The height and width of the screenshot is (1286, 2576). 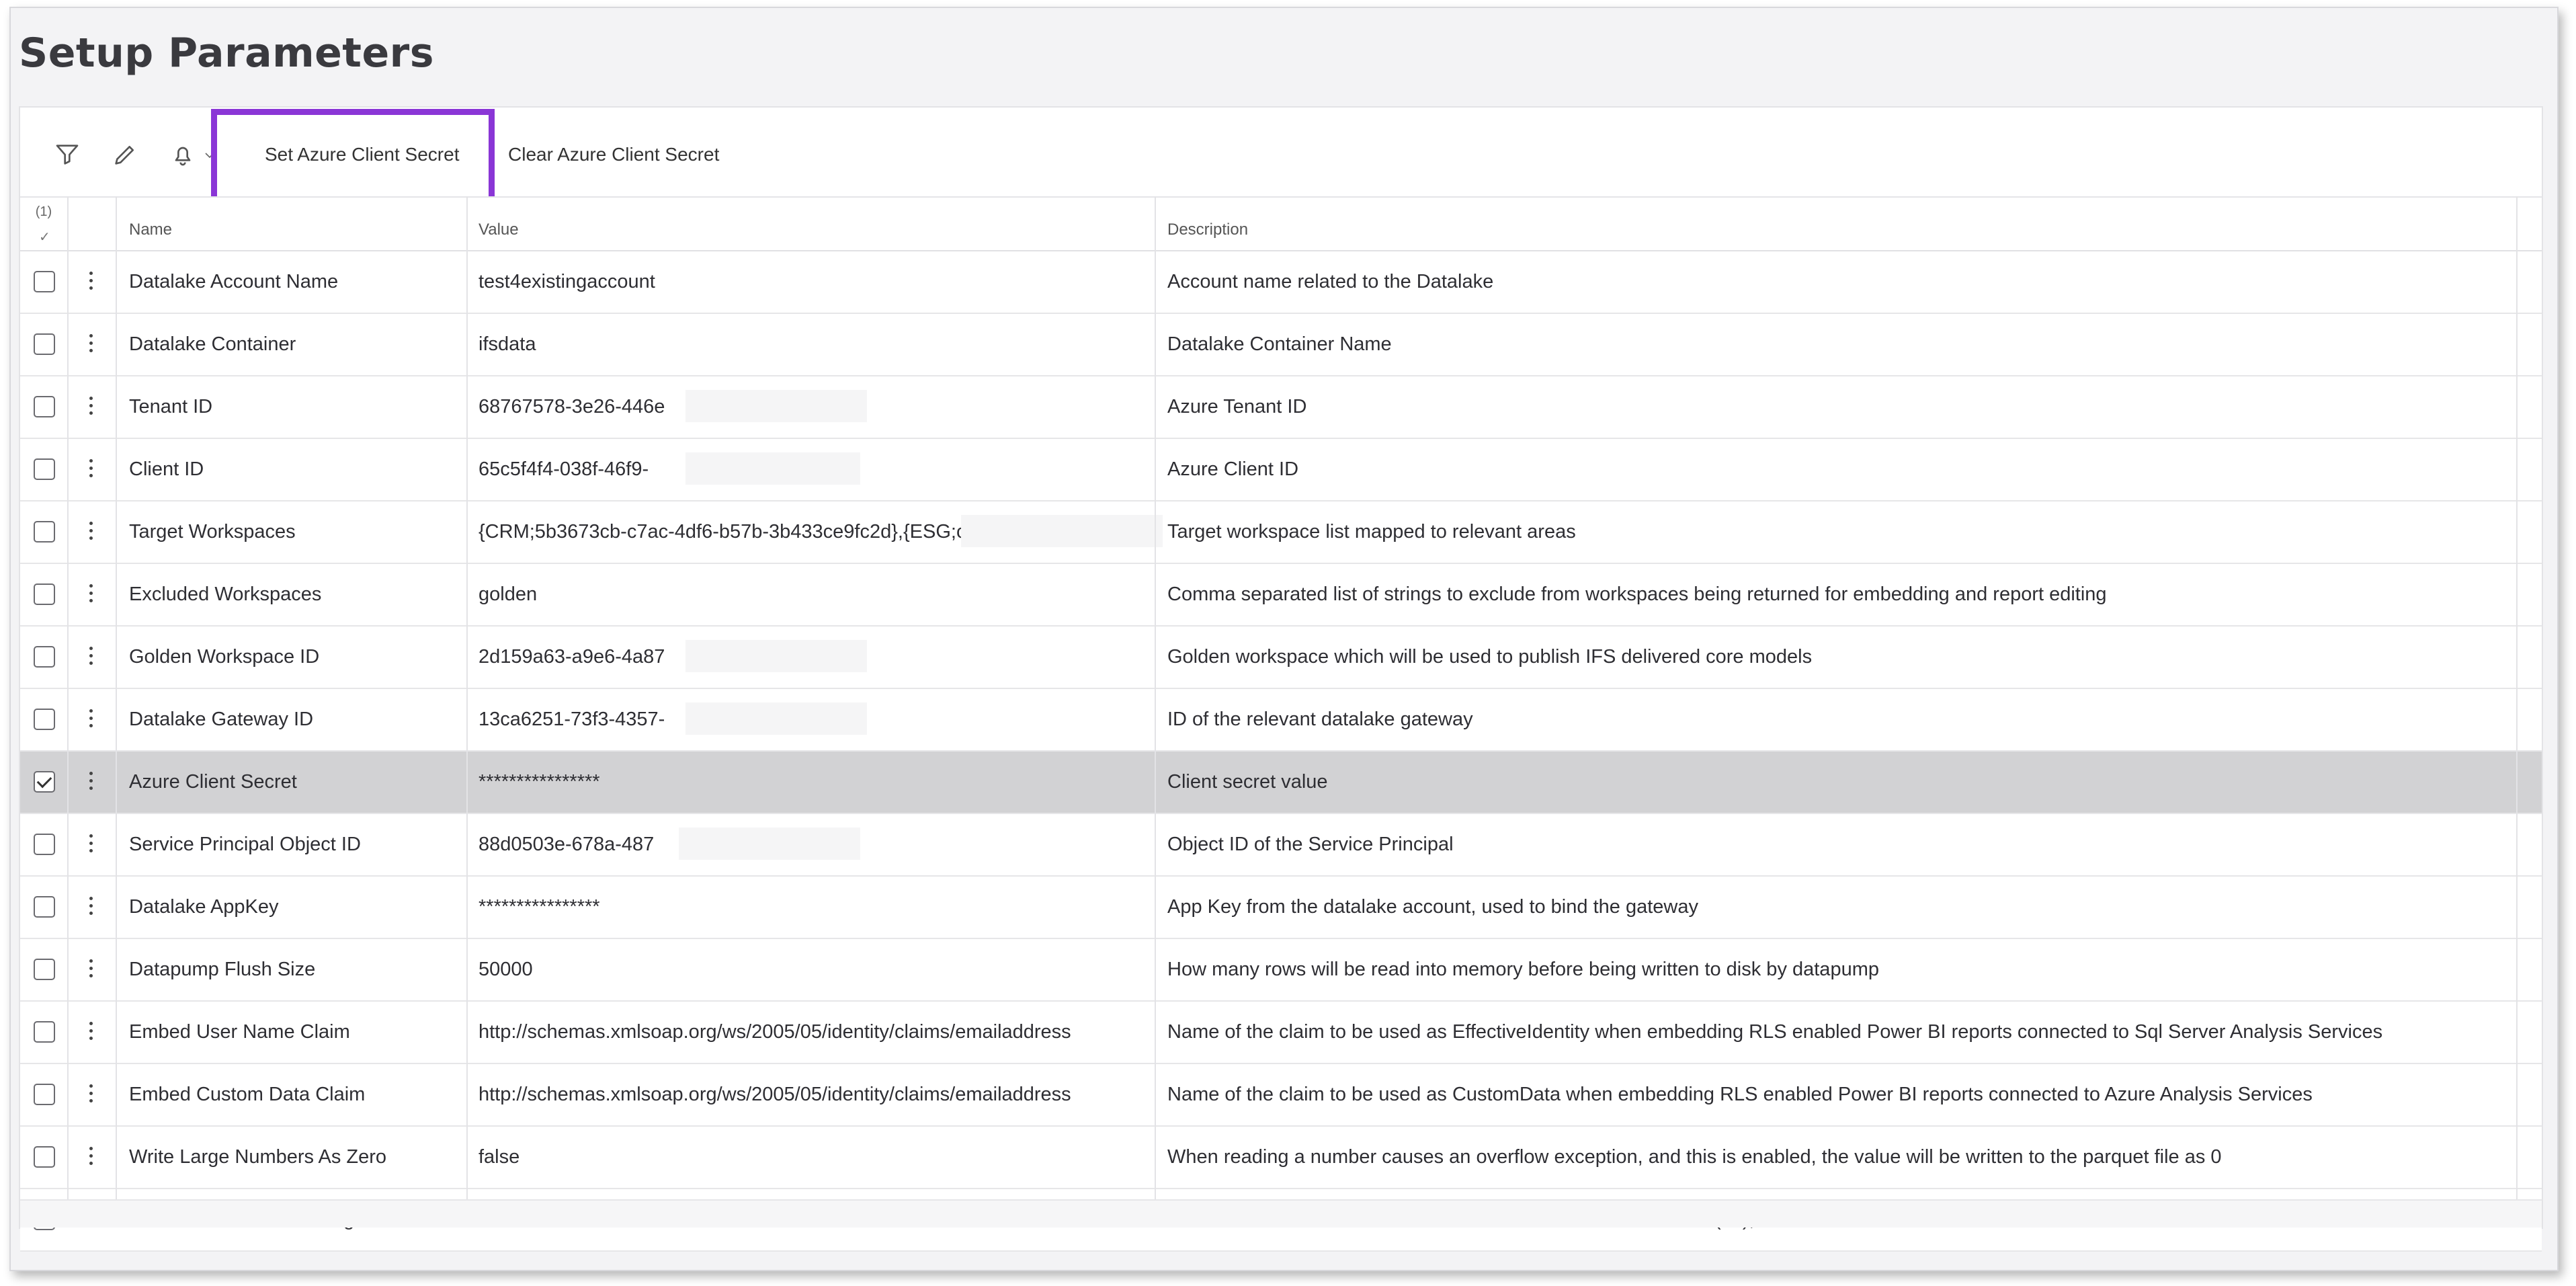 I want to click on cell-name: Datapump Flush Size, so click(x=223, y=969).